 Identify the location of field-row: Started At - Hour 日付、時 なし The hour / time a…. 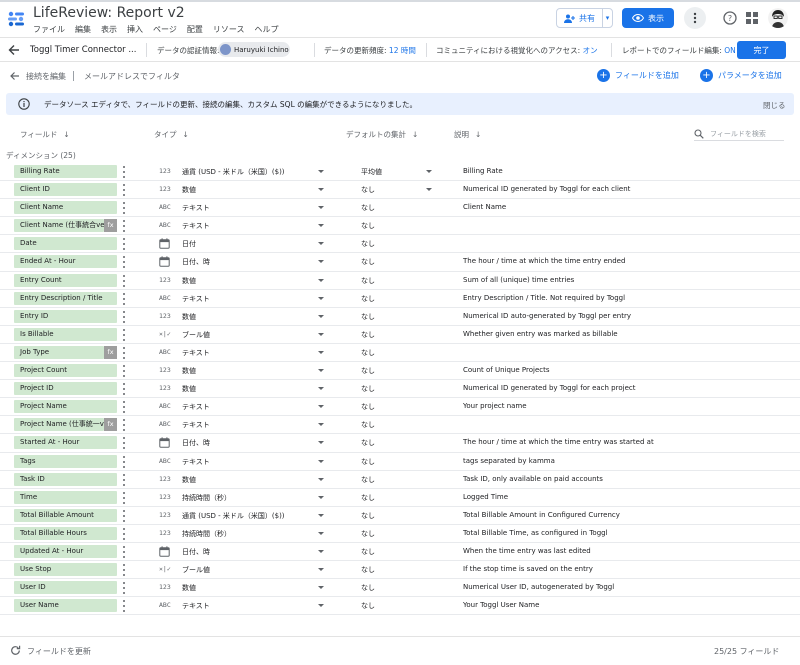
(400, 443).